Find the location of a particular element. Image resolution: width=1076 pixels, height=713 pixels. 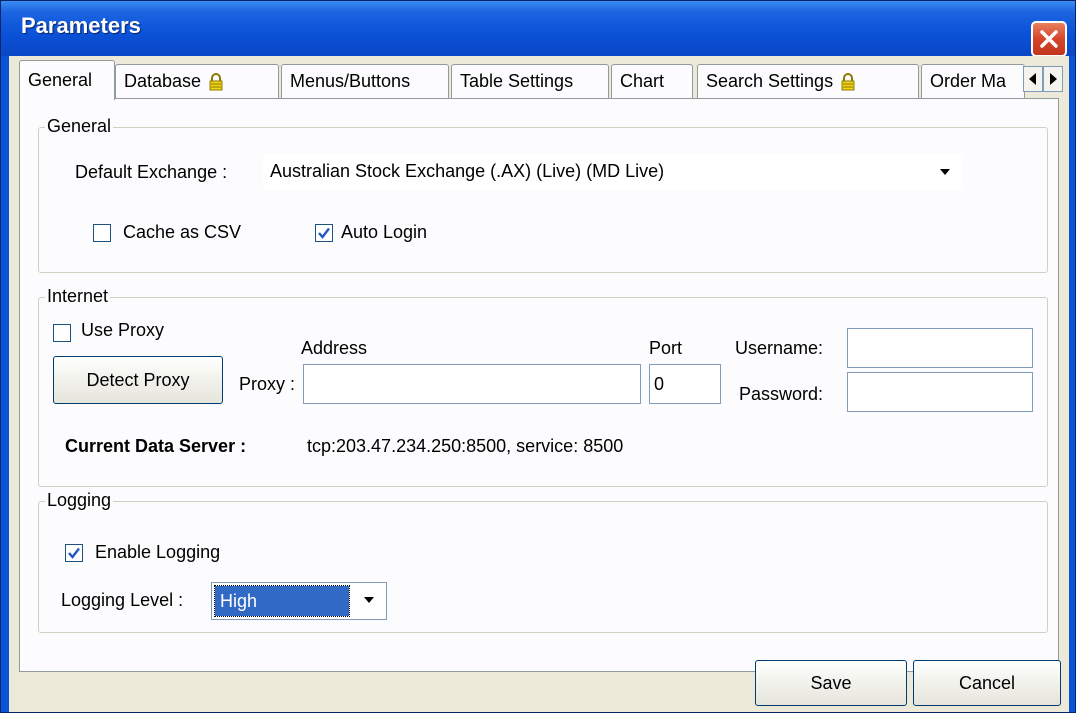

default-exchange-label: Default Exchange : is located at coordinates (151, 172).